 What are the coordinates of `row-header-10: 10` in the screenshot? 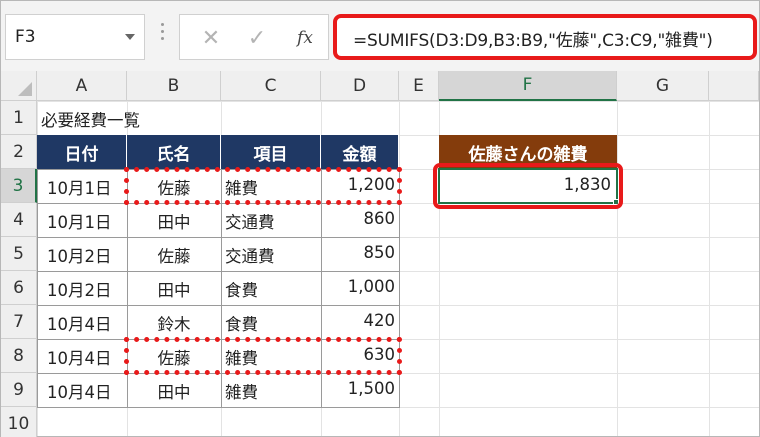 It's located at (19, 422).